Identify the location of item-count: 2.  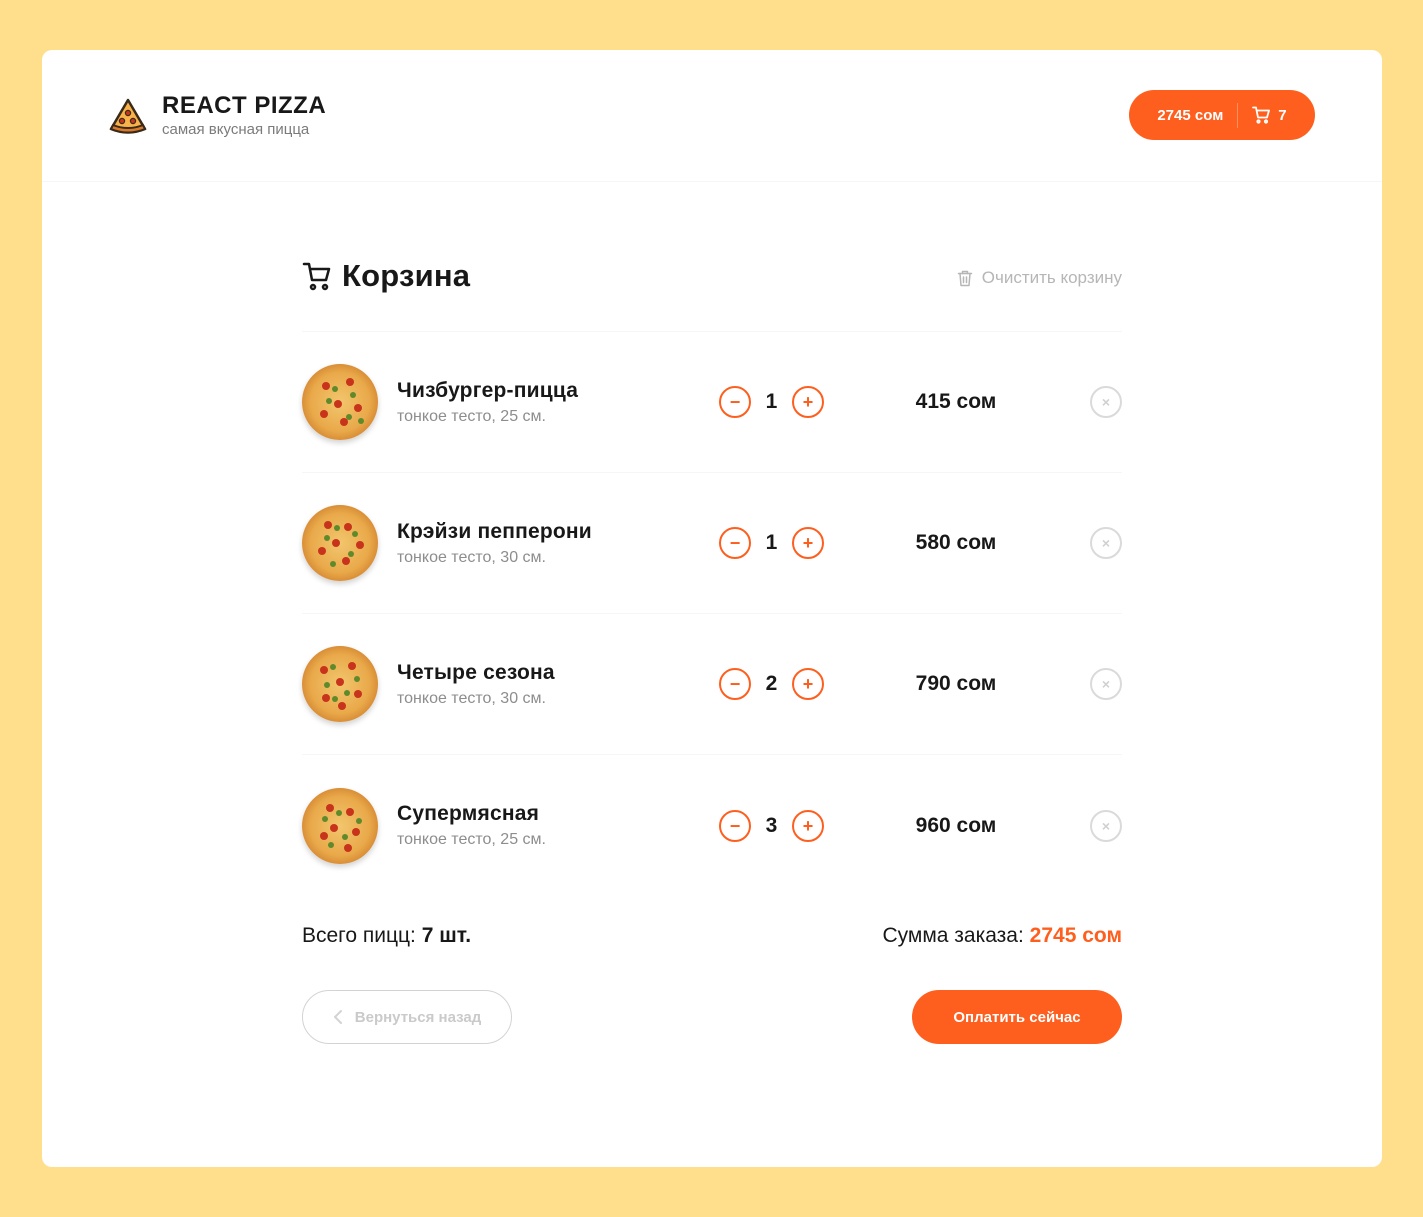
(771, 683).